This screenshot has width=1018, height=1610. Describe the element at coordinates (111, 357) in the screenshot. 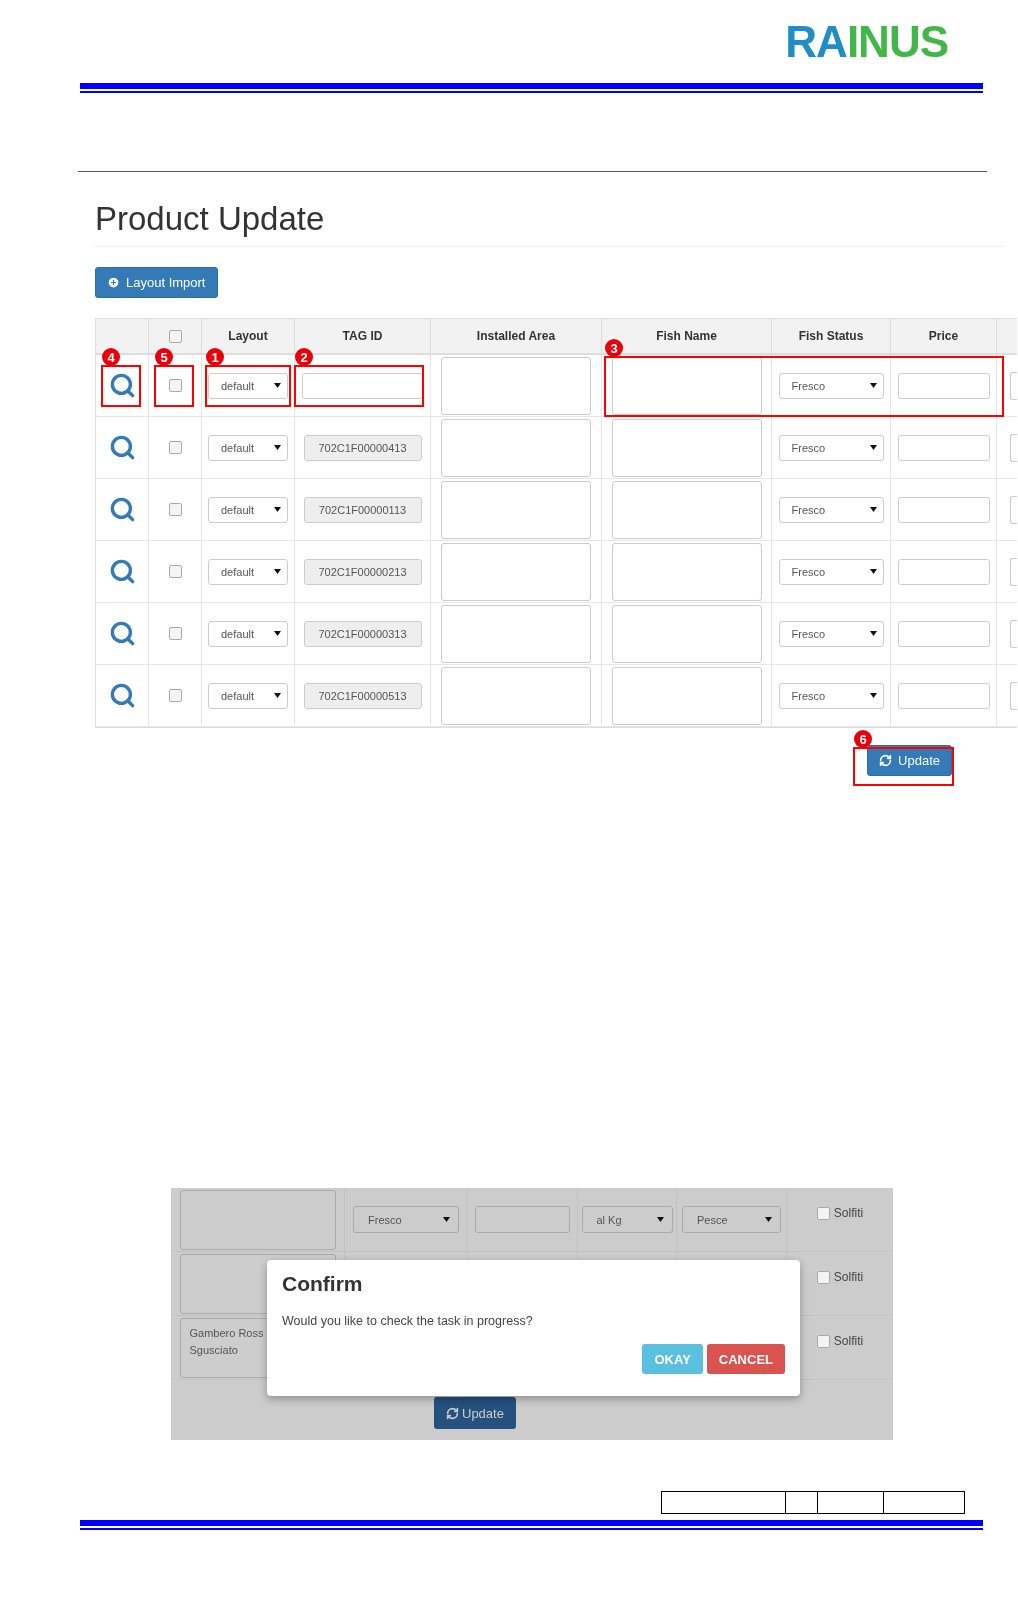

I see `step-number: 4` at that location.